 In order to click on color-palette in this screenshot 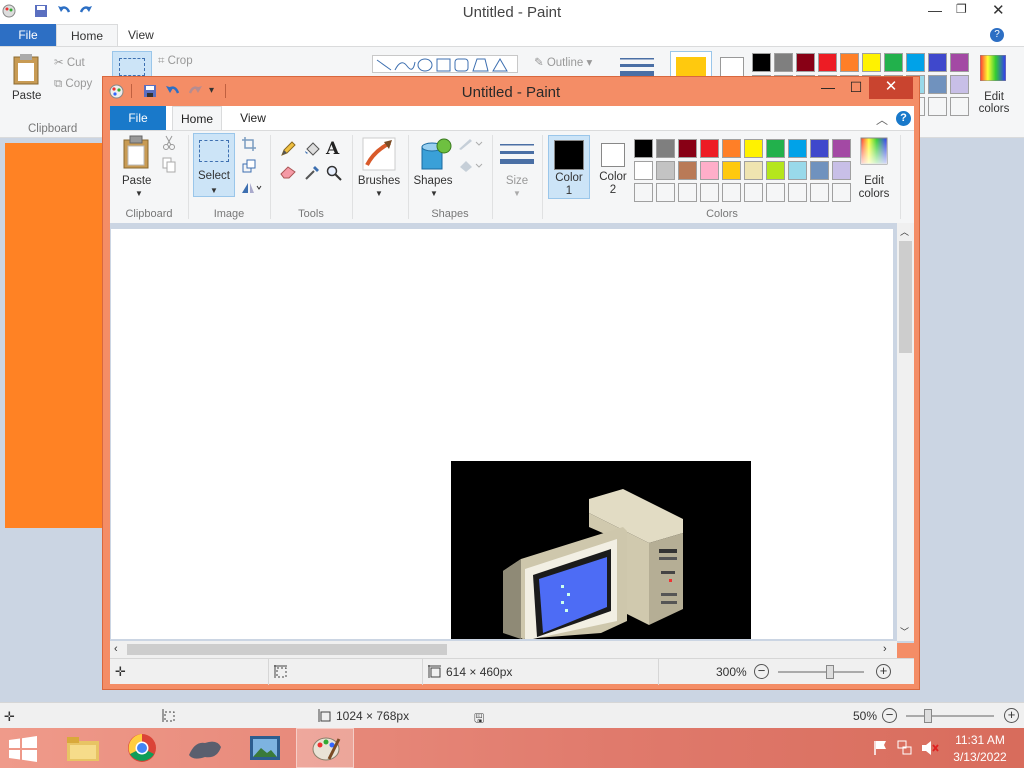, I will do `click(745, 172)`.